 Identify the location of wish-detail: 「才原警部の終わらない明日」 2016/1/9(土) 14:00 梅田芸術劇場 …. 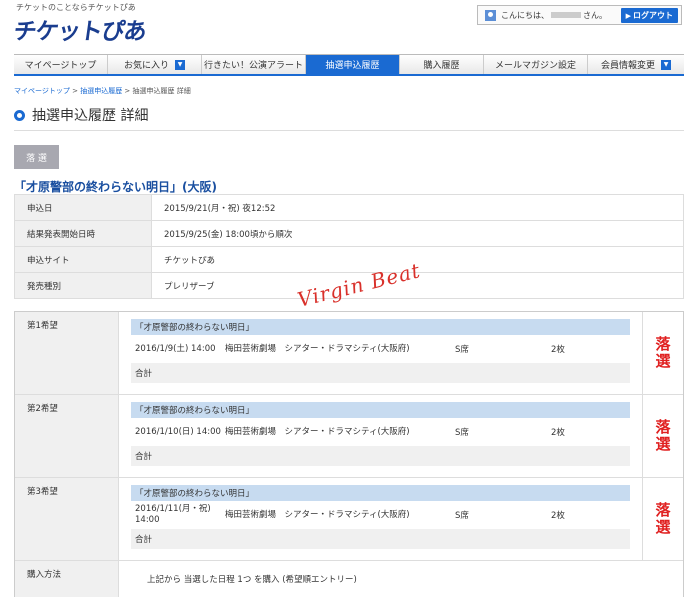
(381, 353).